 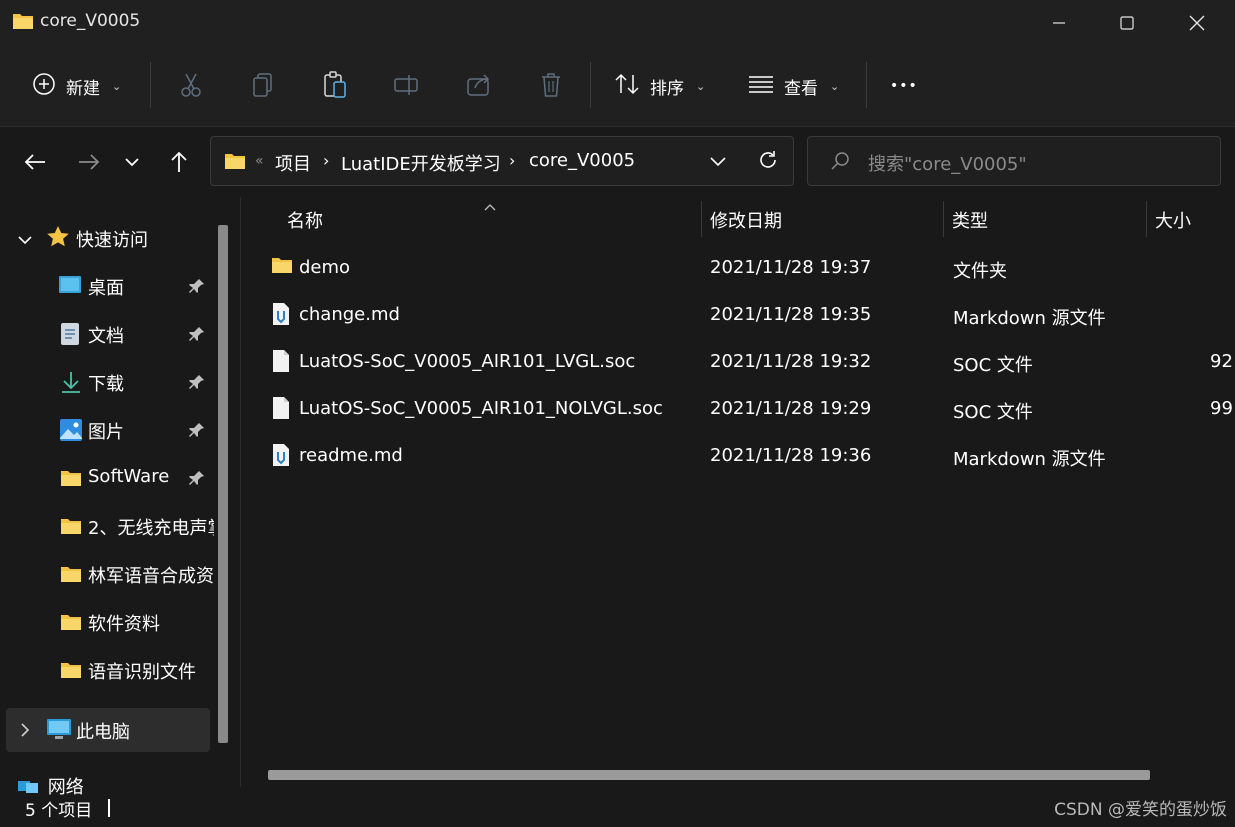 I want to click on sidebar-item-desktop: 桌面, so click(x=108, y=286).